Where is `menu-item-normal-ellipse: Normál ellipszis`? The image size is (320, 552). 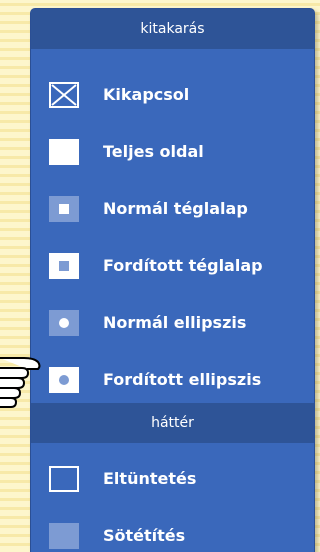 menu-item-normal-ellipse: Normál ellipszis is located at coordinates (172, 324).